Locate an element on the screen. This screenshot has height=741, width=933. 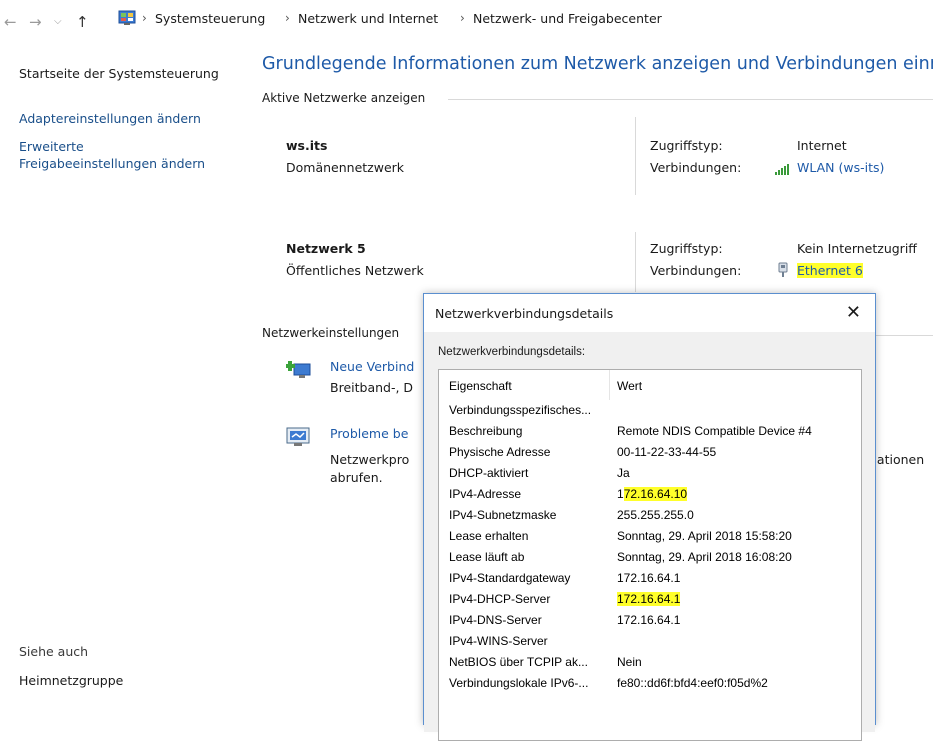
troubleshoot-description-line2: abrufen. is located at coordinates (356, 477).